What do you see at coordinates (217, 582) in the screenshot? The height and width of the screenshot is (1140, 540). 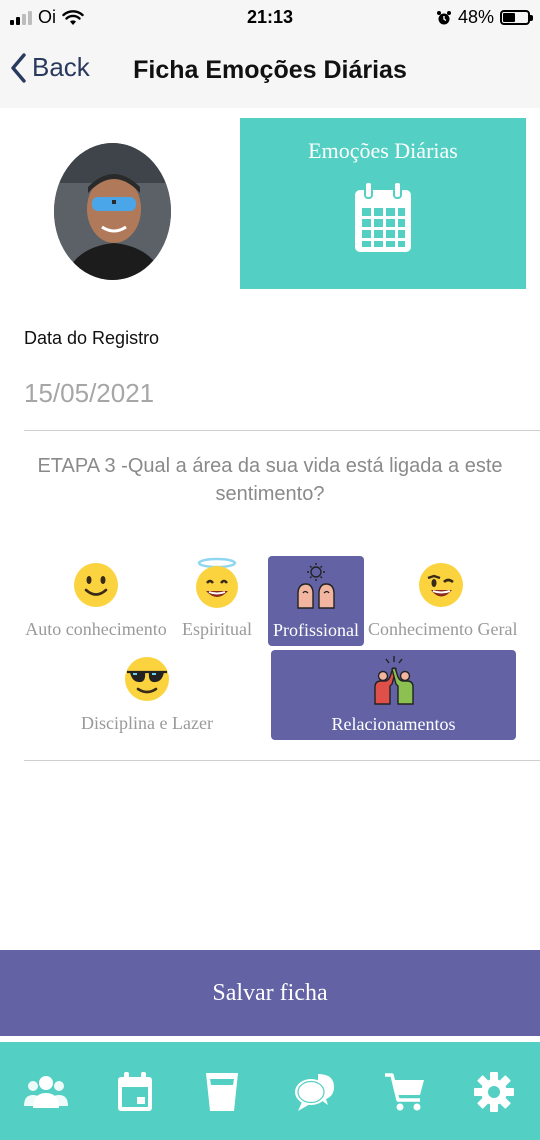 I see `angel-emoji-icon` at bounding box center [217, 582].